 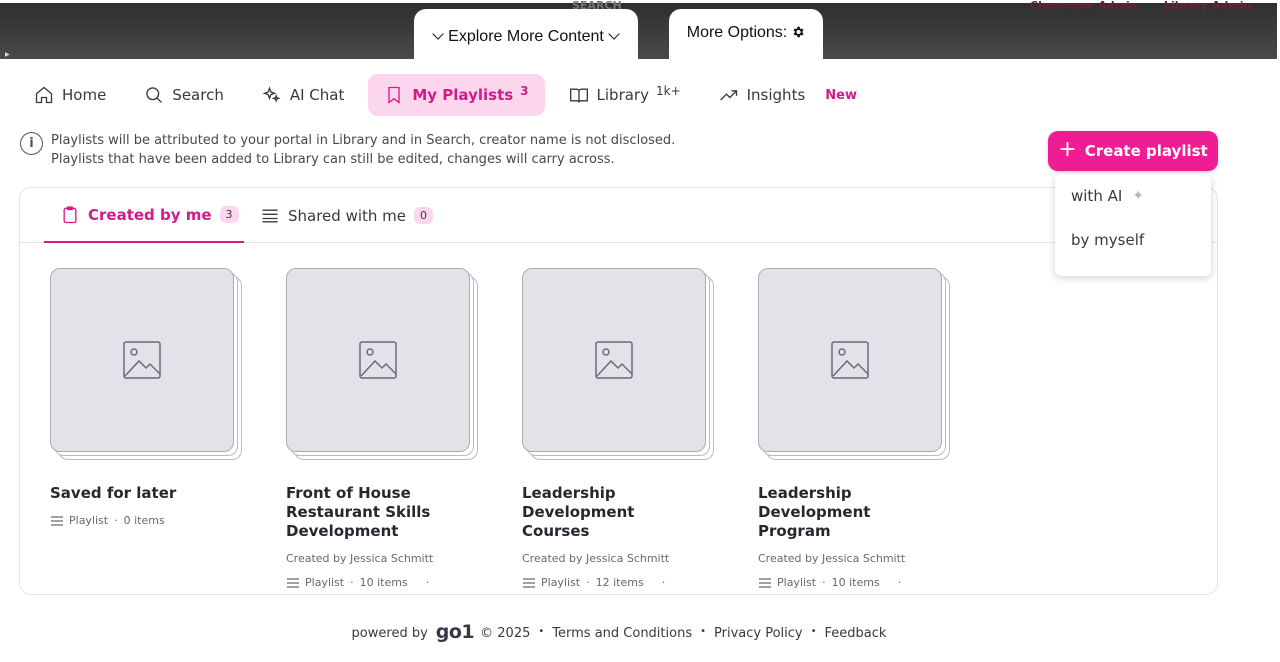 I want to click on tab-shared-label: Shared with me, so click(x=347, y=215).